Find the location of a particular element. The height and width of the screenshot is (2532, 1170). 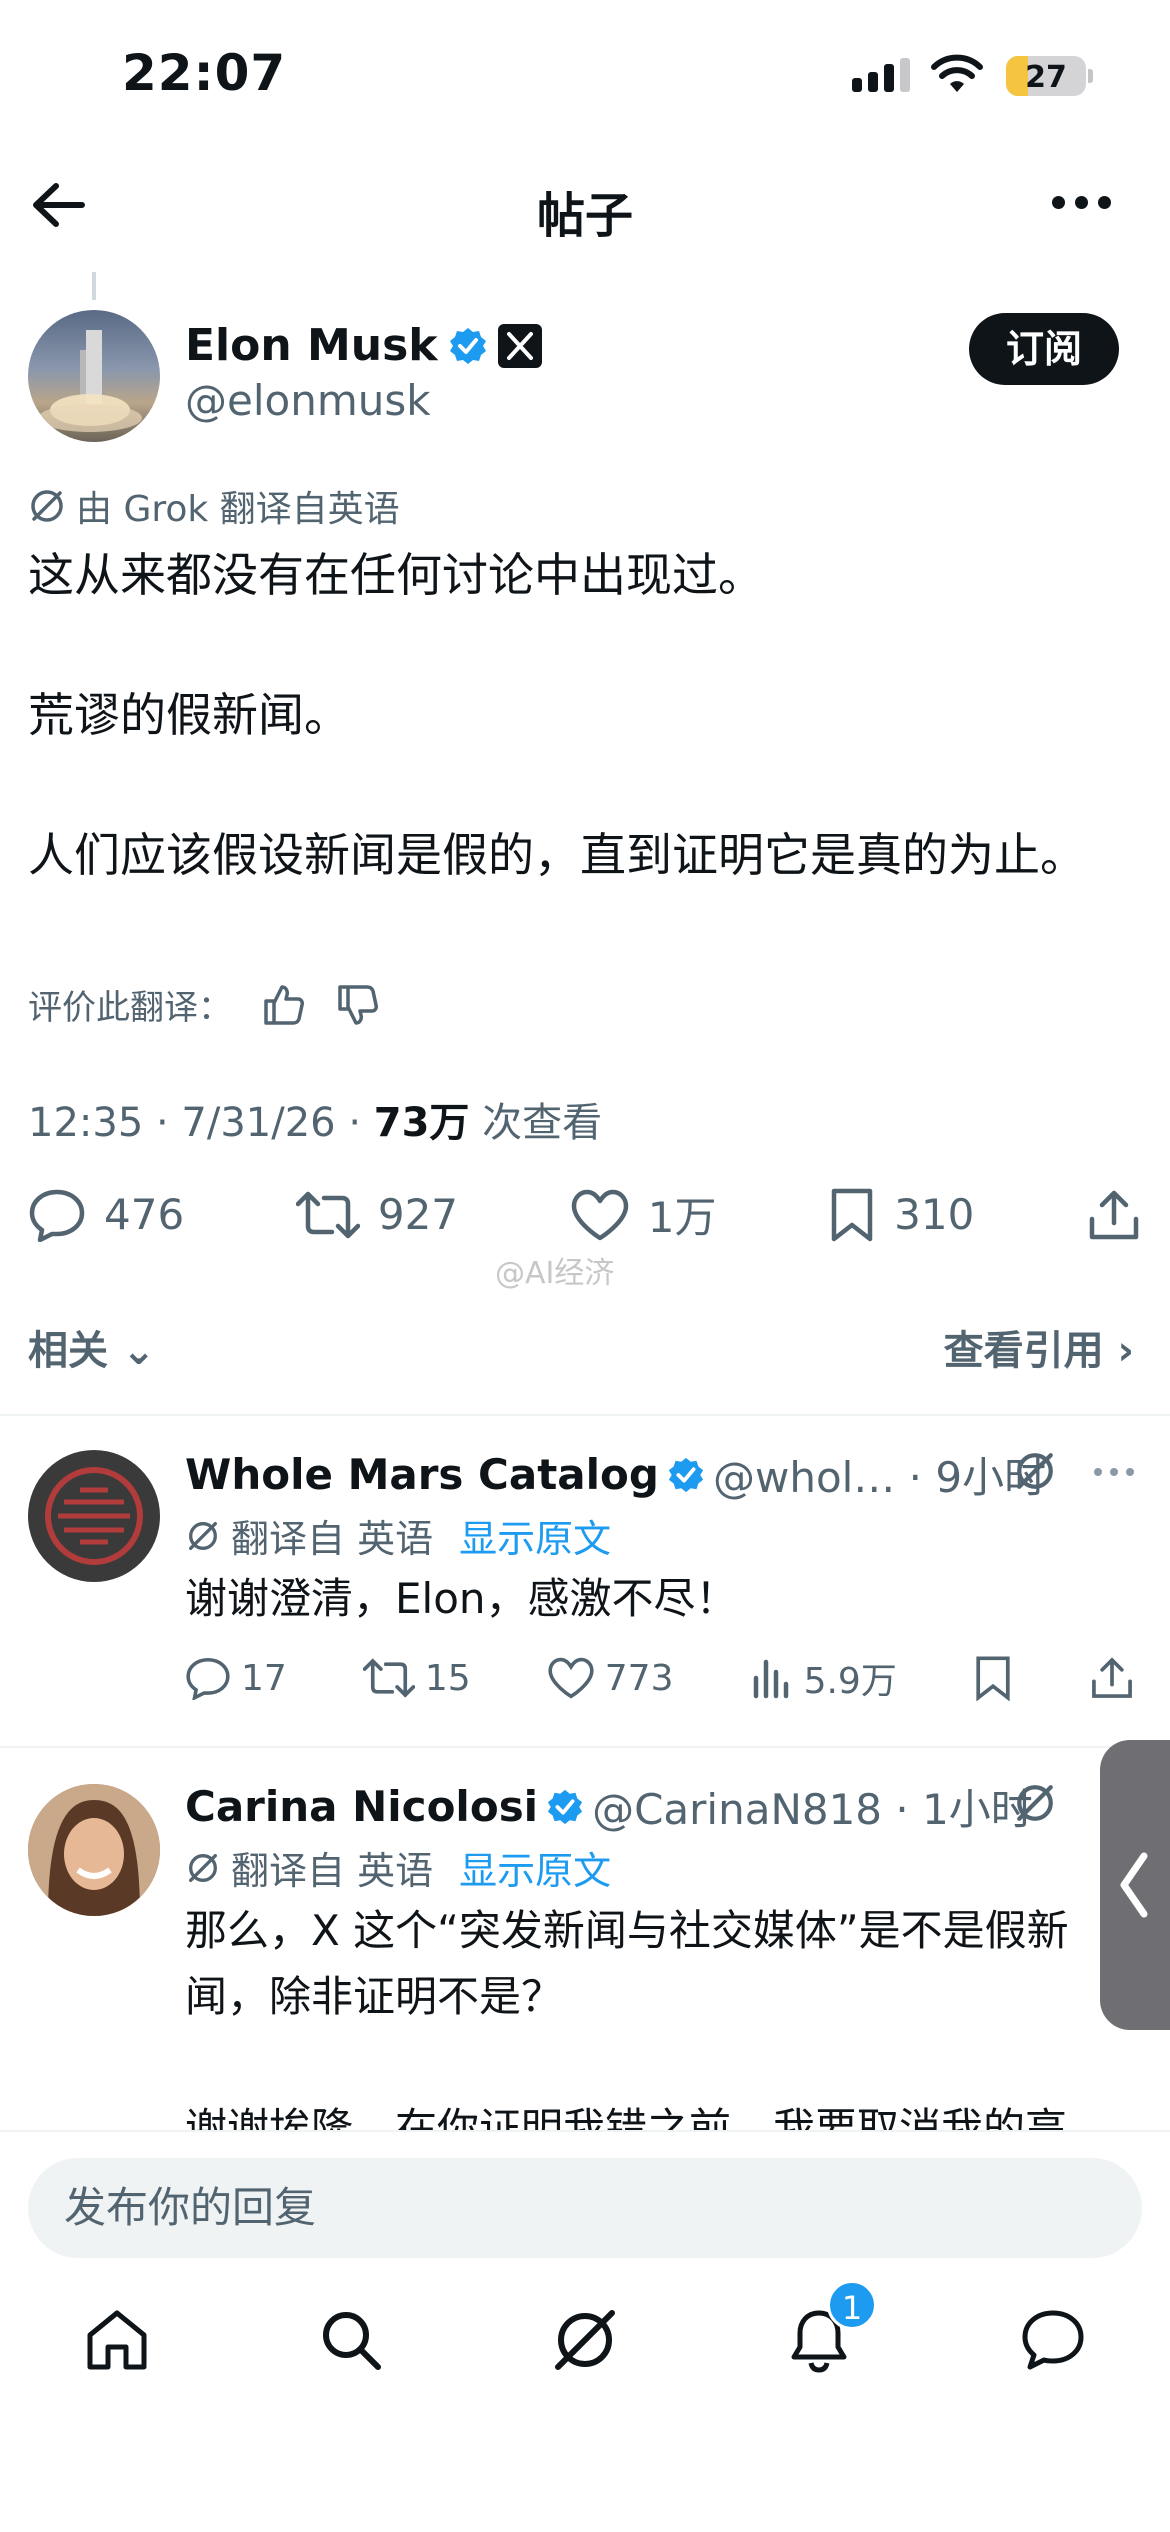

view-quotes-label: 查看引用 is located at coordinates (1023, 1351).